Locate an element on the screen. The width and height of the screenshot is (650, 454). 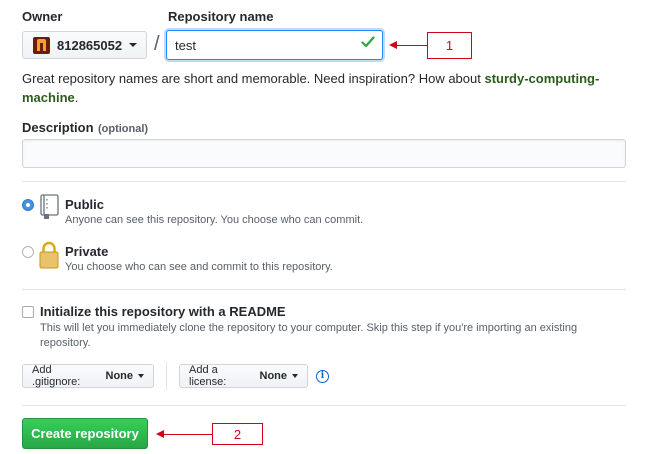
owner-select: 812865052 is located at coordinates (84, 45).